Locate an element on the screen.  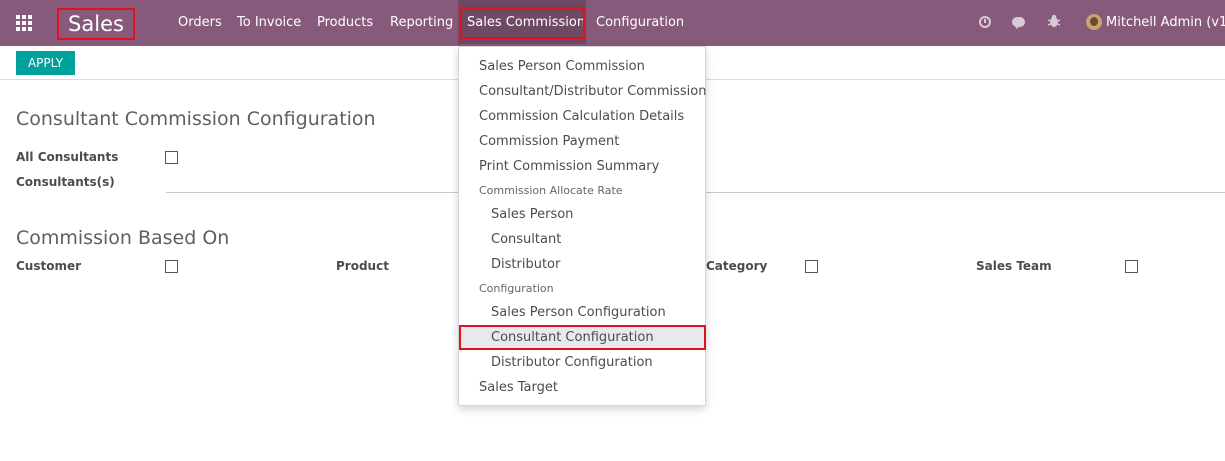
apps-icon is located at coordinates (24, 23).